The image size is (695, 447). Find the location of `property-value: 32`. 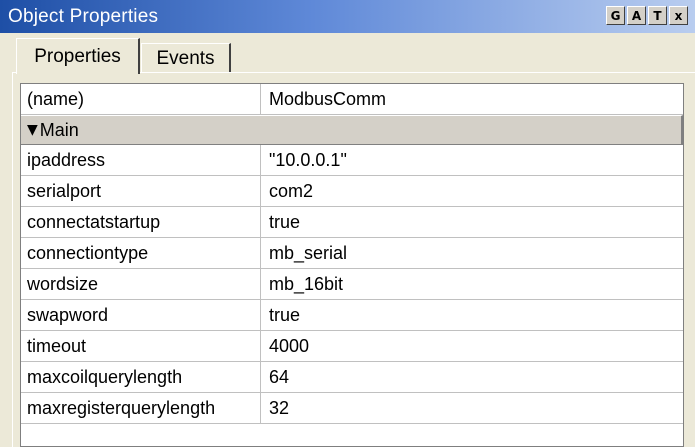

property-value: 32 is located at coordinates (472, 408).